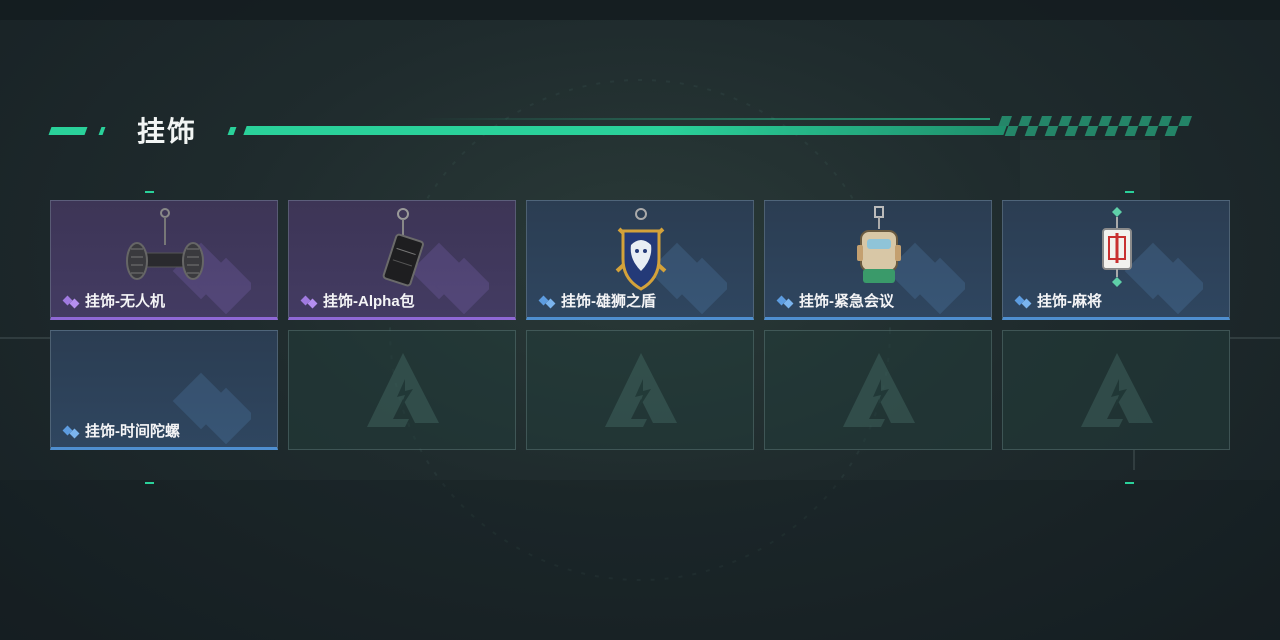 The image size is (1280, 640). What do you see at coordinates (167, 131) in the screenshot?
I see `section-title: 挂饰` at bounding box center [167, 131].